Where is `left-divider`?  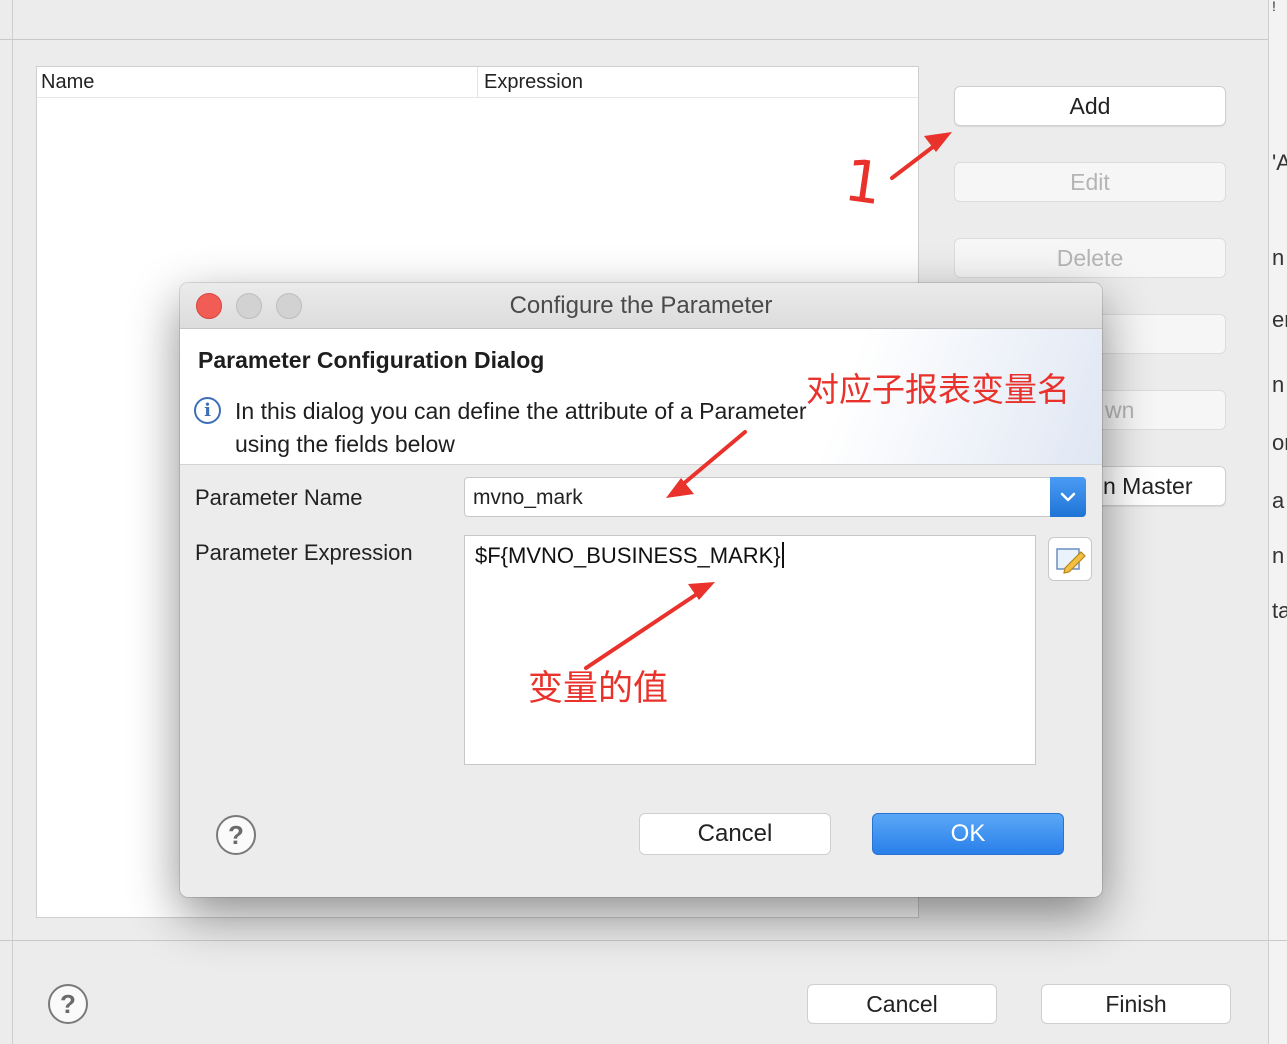 left-divider is located at coordinates (12, 522).